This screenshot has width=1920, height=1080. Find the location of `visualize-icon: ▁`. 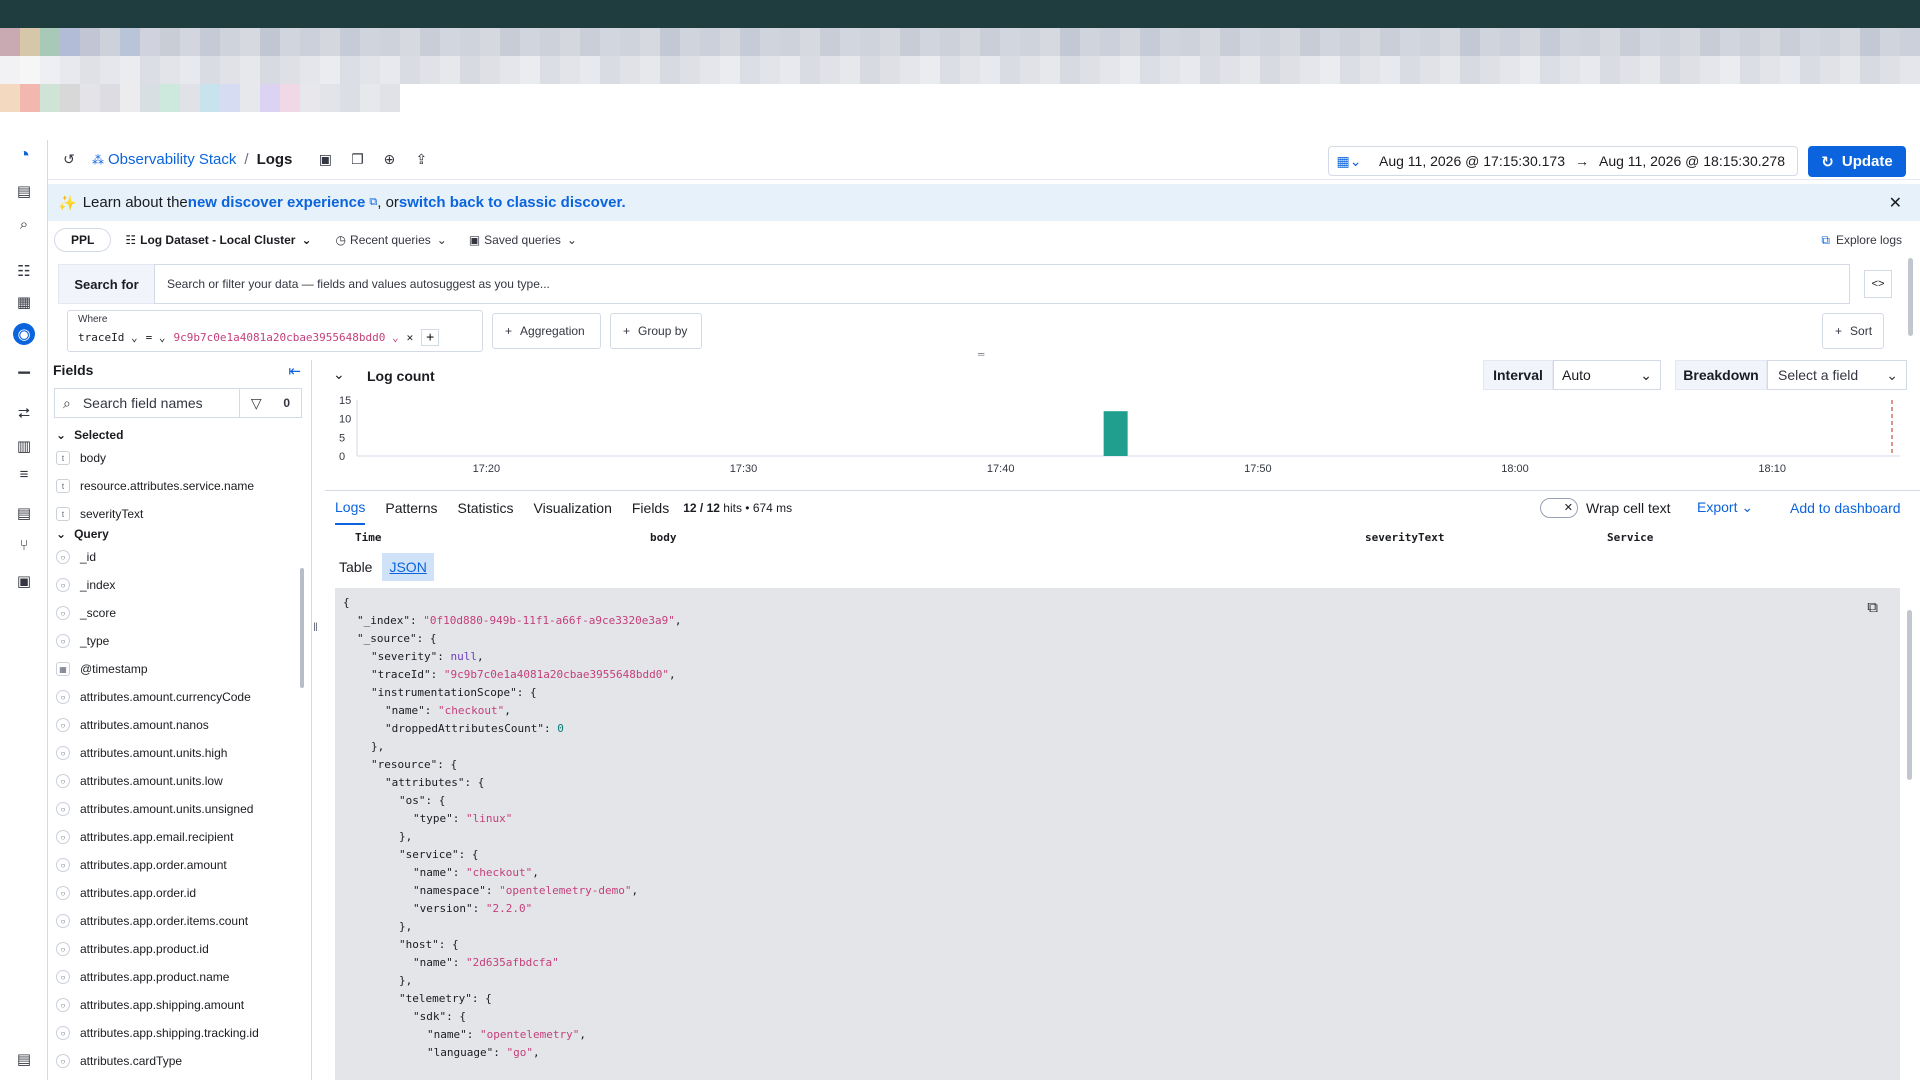

visualize-icon: ▁ is located at coordinates (24, 365).